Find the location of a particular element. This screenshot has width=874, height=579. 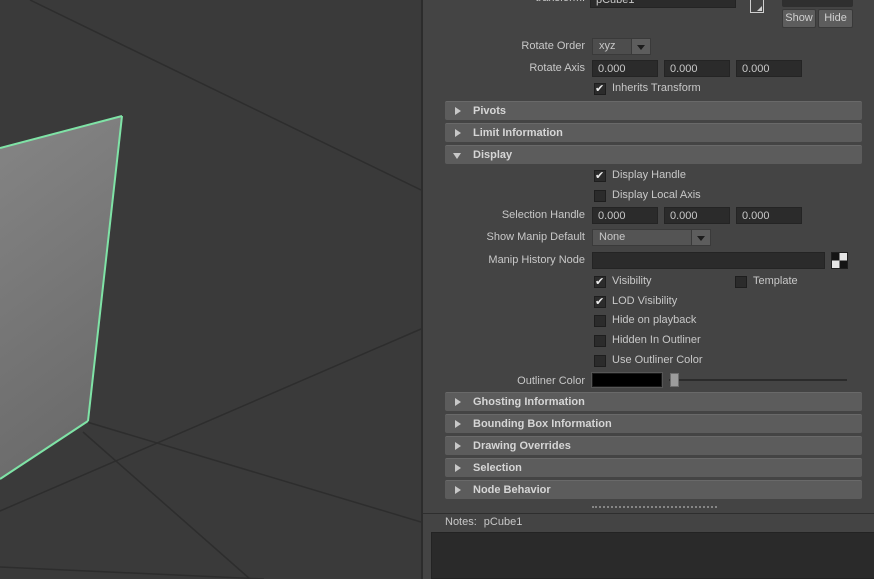

texture-map-checker-icon is located at coordinates (839, 260).